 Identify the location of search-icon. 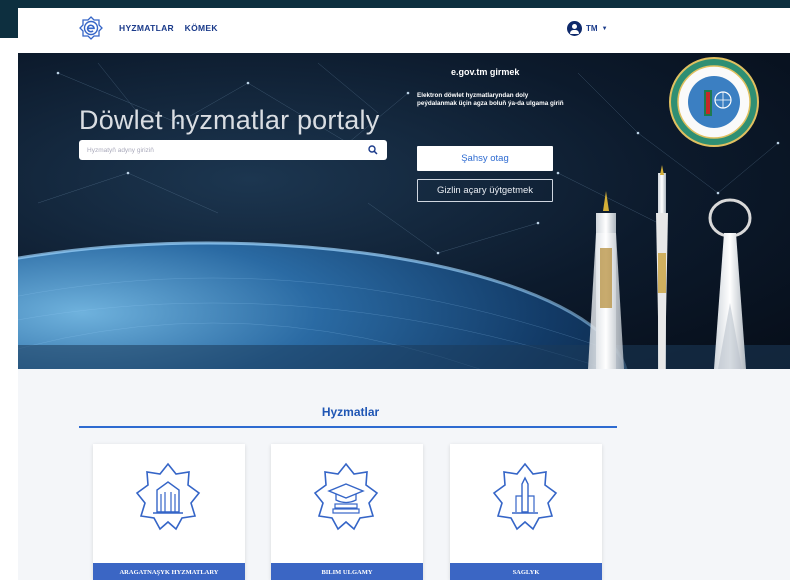
(373, 150).